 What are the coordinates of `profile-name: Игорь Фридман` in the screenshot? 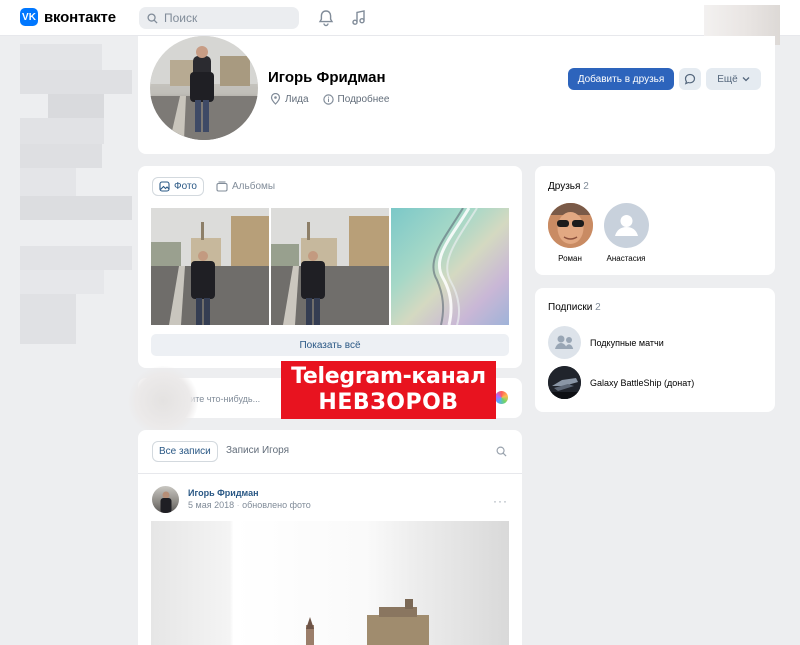 It's located at (327, 77).